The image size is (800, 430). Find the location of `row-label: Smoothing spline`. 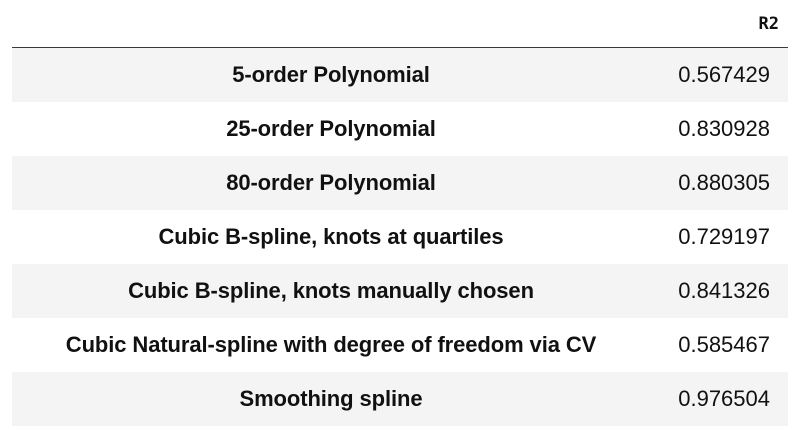

row-label: Smoothing spline is located at coordinates (331, 398).